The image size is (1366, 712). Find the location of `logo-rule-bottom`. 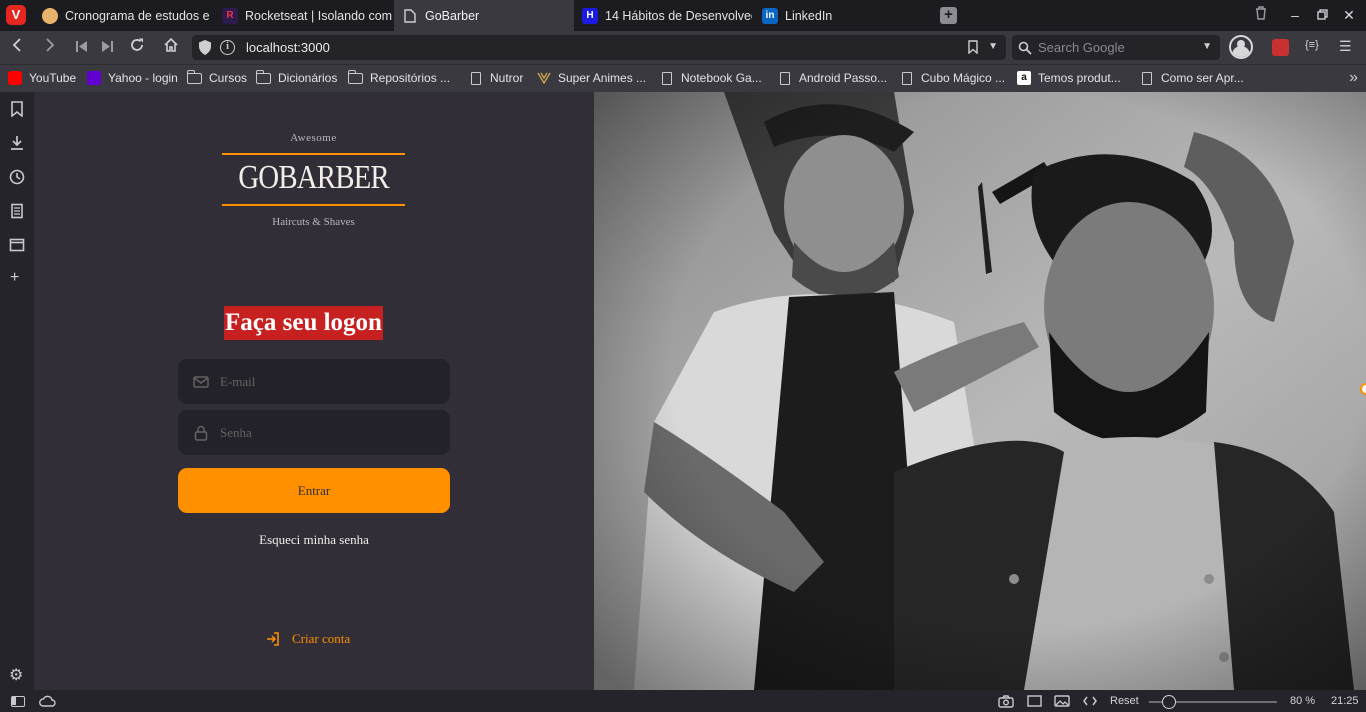

logo-rule-bottom is located at coordinates (313, 205).